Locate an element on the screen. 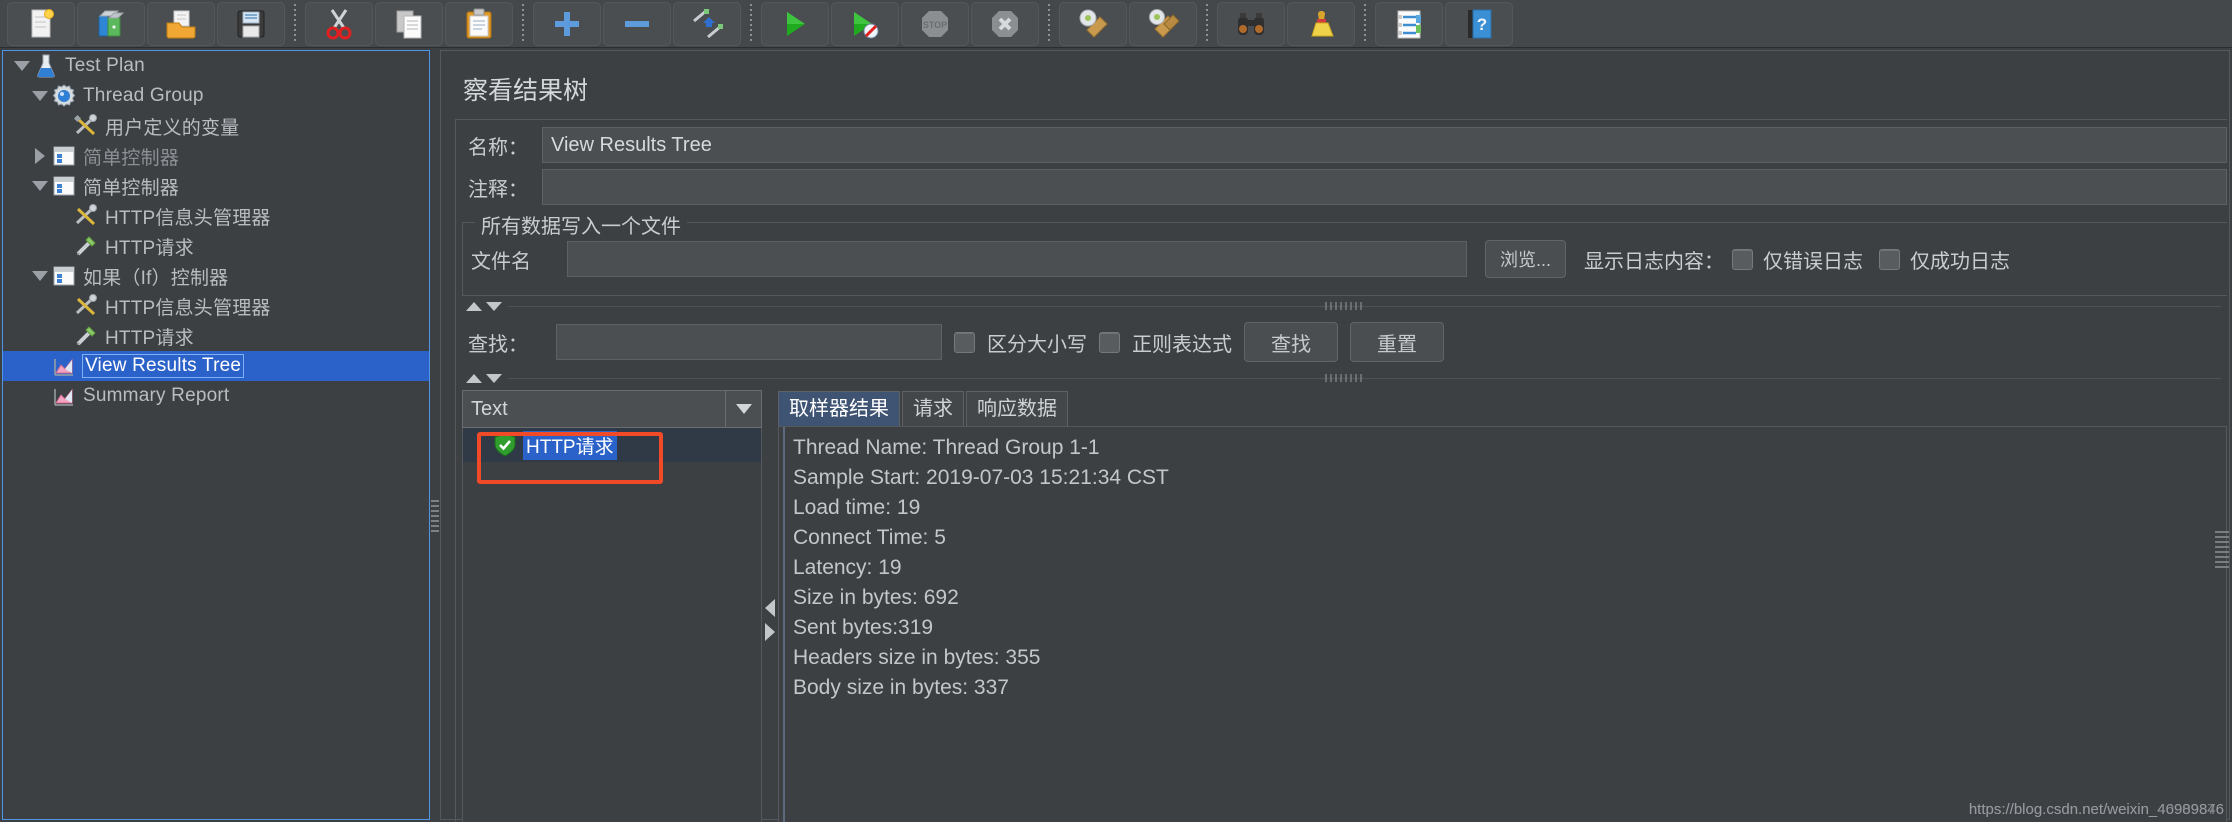  reset-search-icon-button is located at coordinates (1321, 23).